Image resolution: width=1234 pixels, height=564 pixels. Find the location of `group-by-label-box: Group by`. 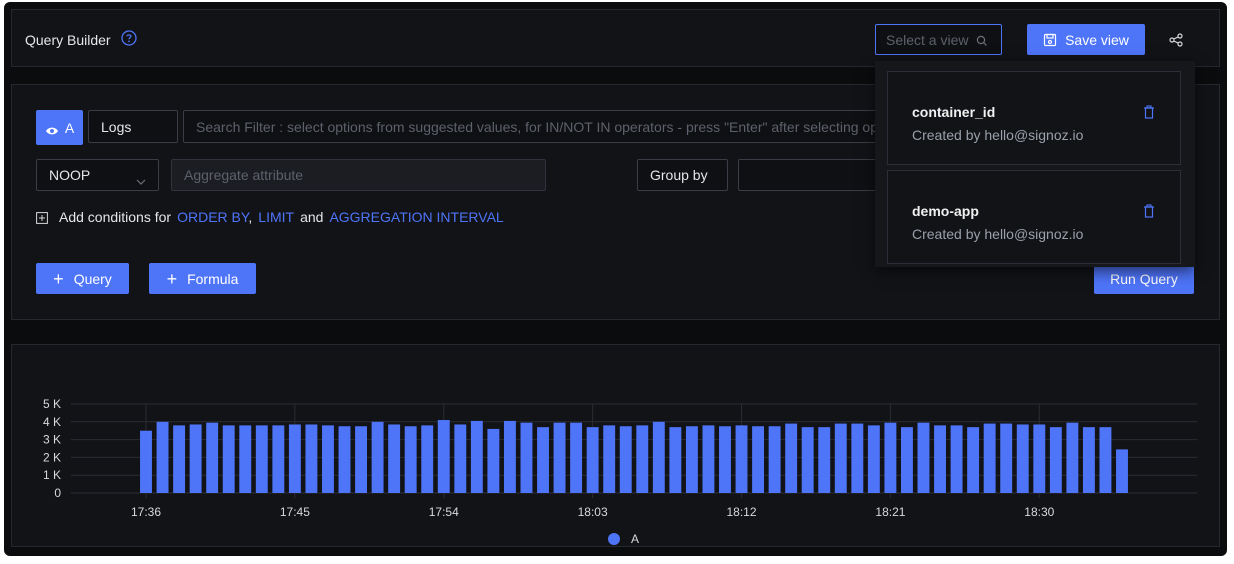

group-by-label-box: Group by is located at coordinates (682, 175).